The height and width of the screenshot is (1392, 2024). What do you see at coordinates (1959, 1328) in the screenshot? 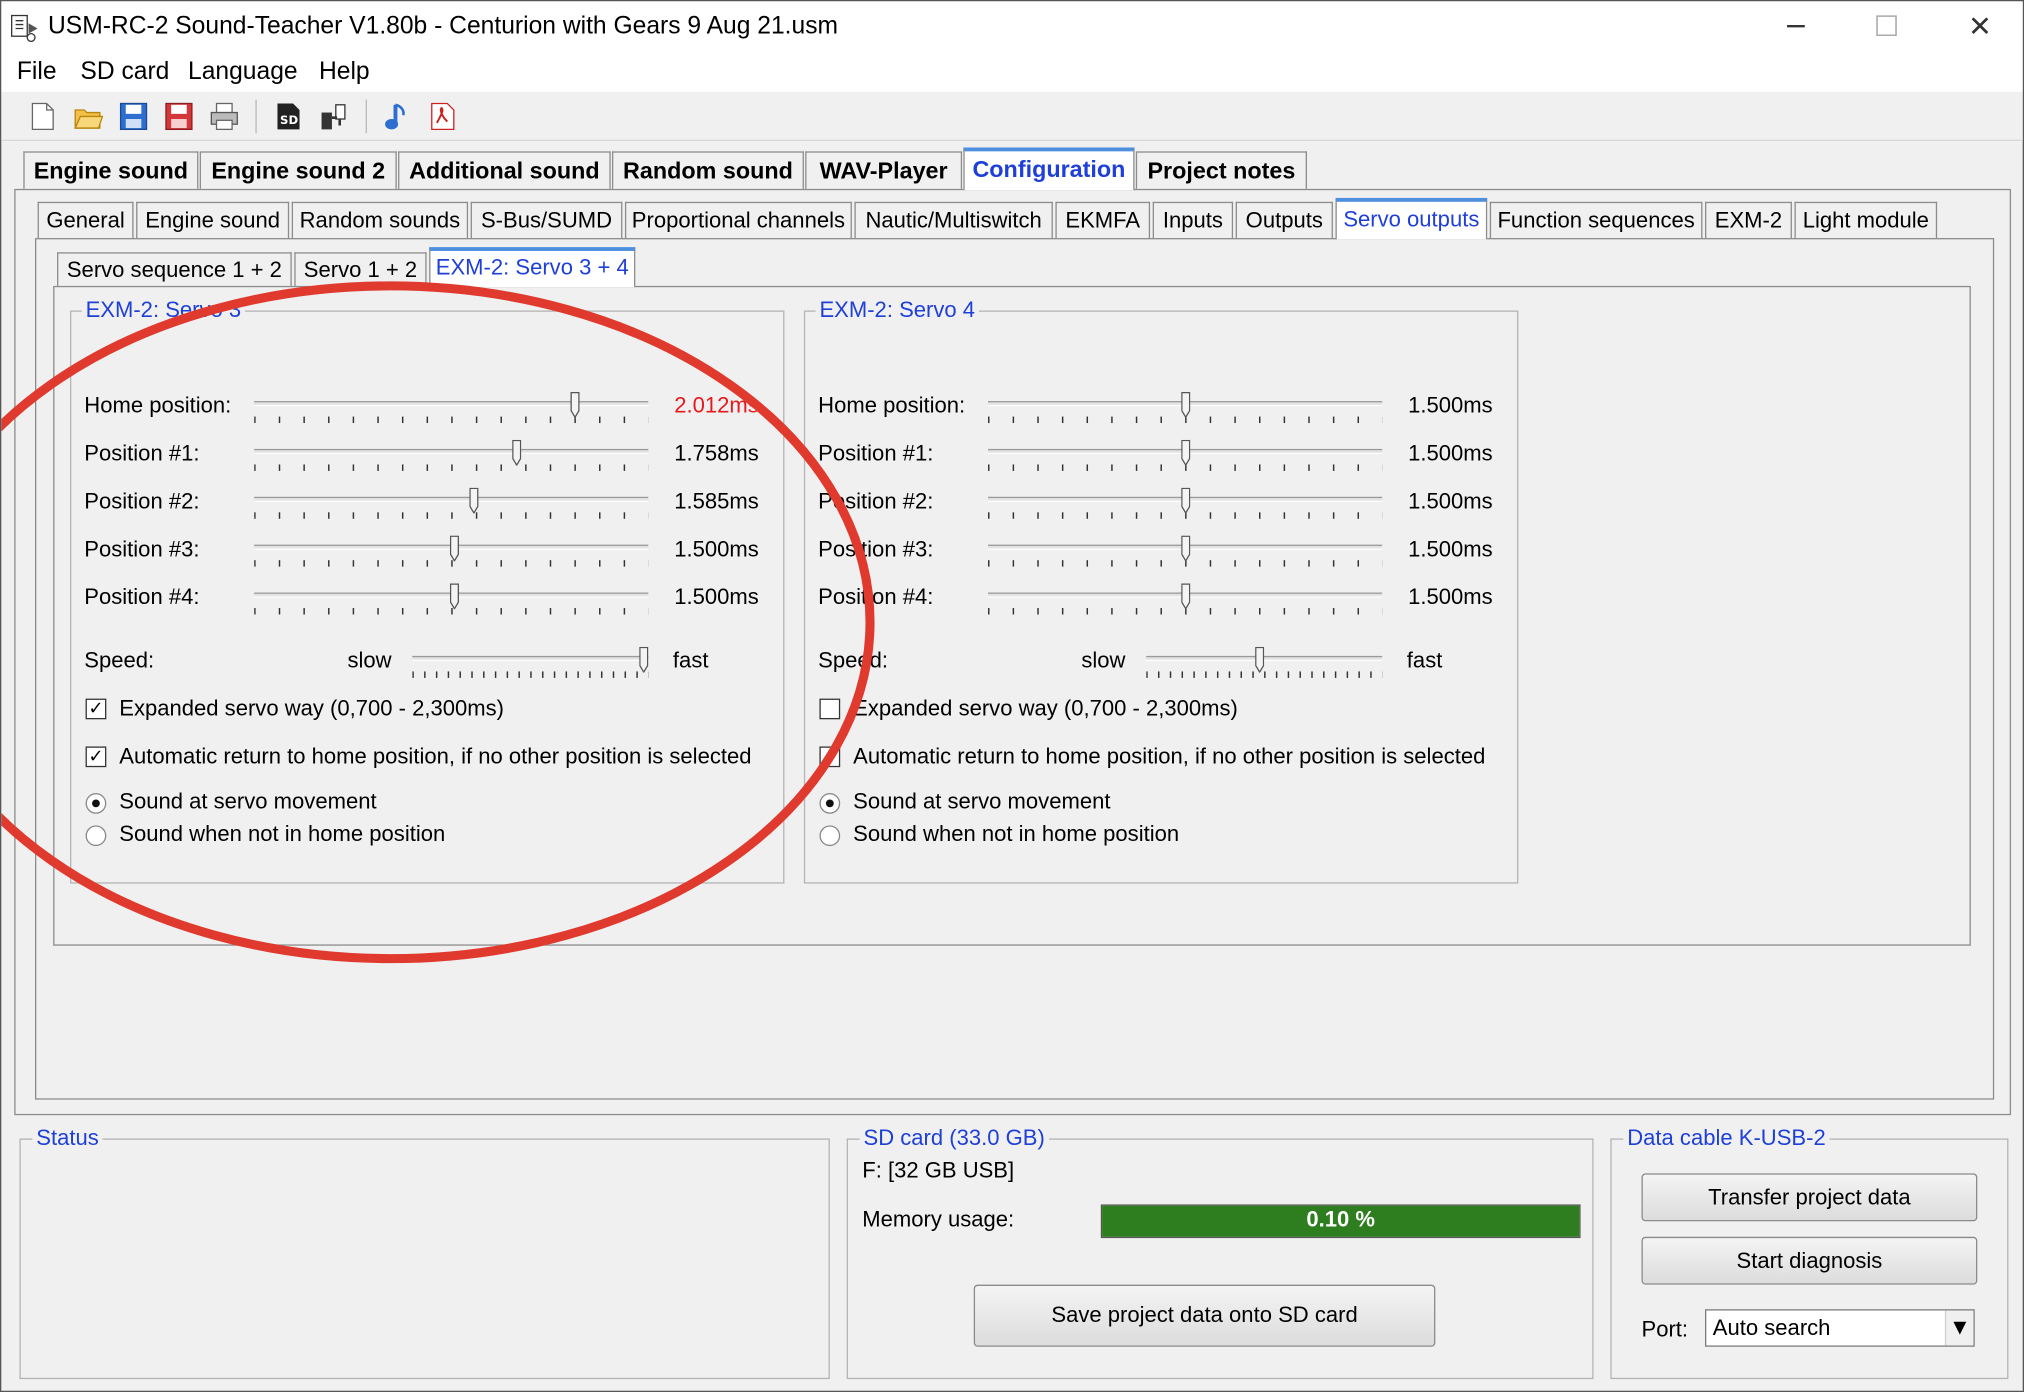
I see `chevron-down-icon: ▼` at bounding box center [1959, 1328].